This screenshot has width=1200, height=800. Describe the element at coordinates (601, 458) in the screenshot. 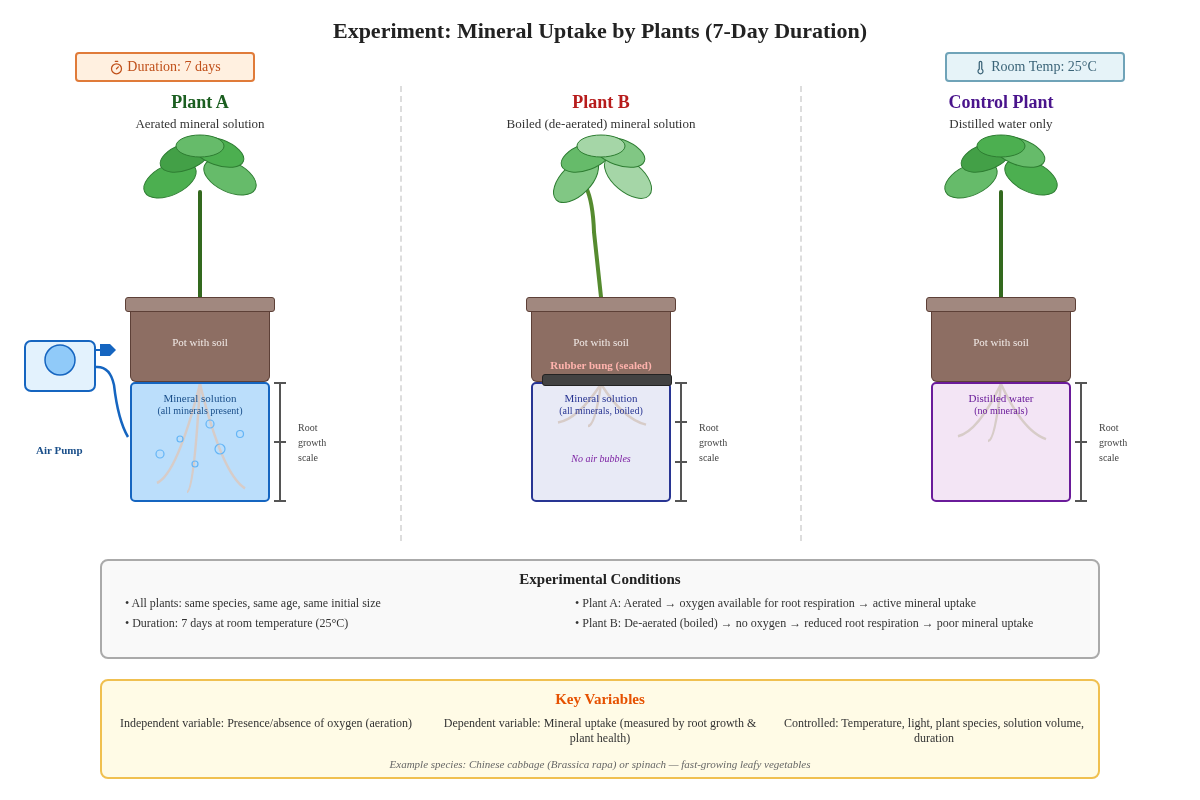

I see `bubbles-note: No air bubbles` at that location.